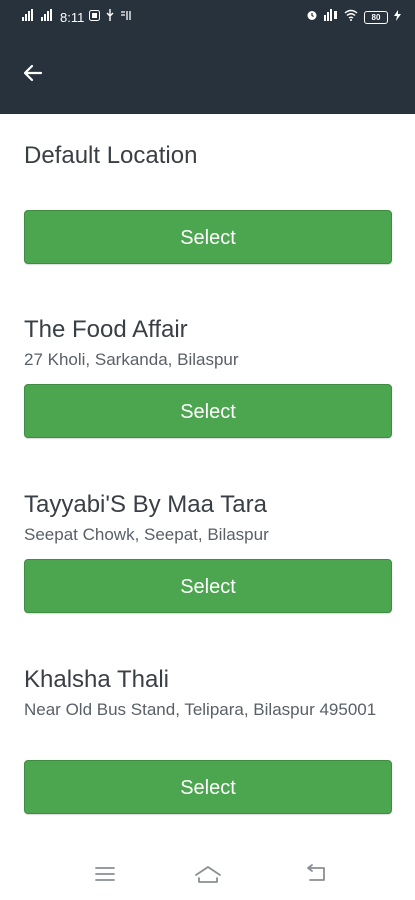 This screenshot has width=415, height=900. I want to click on usb-icon, so click(110, 17).